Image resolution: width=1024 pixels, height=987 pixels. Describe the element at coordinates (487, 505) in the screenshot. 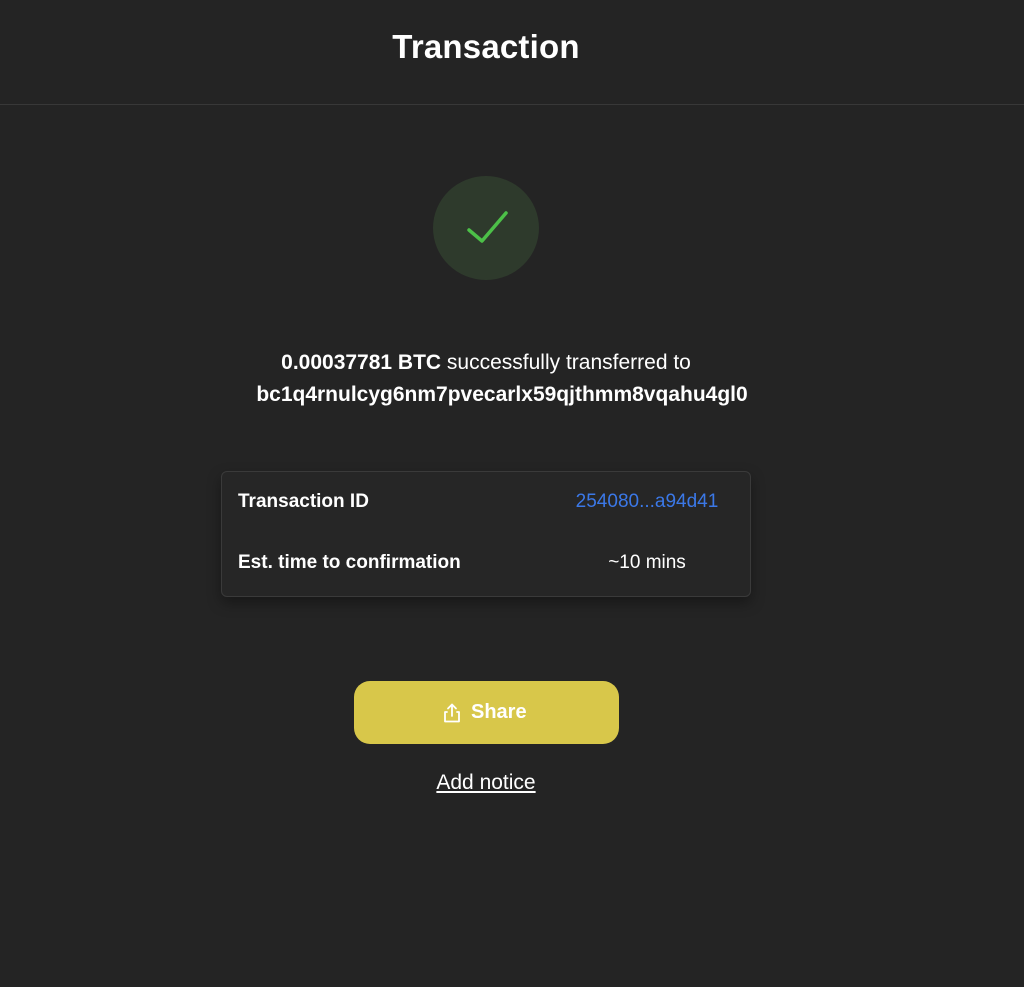

I see `transaction-id-row: Transaction ID 254080...a94d41` at that location.